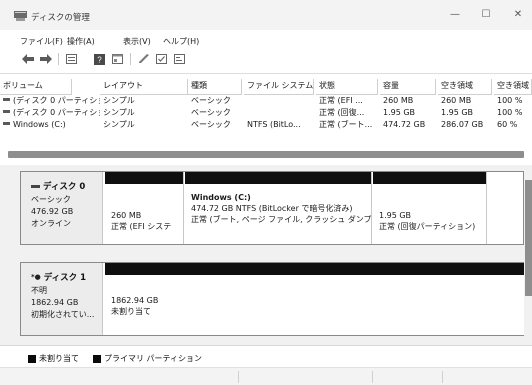  I want to click on forward-arrow-icon, so click(45, 59).